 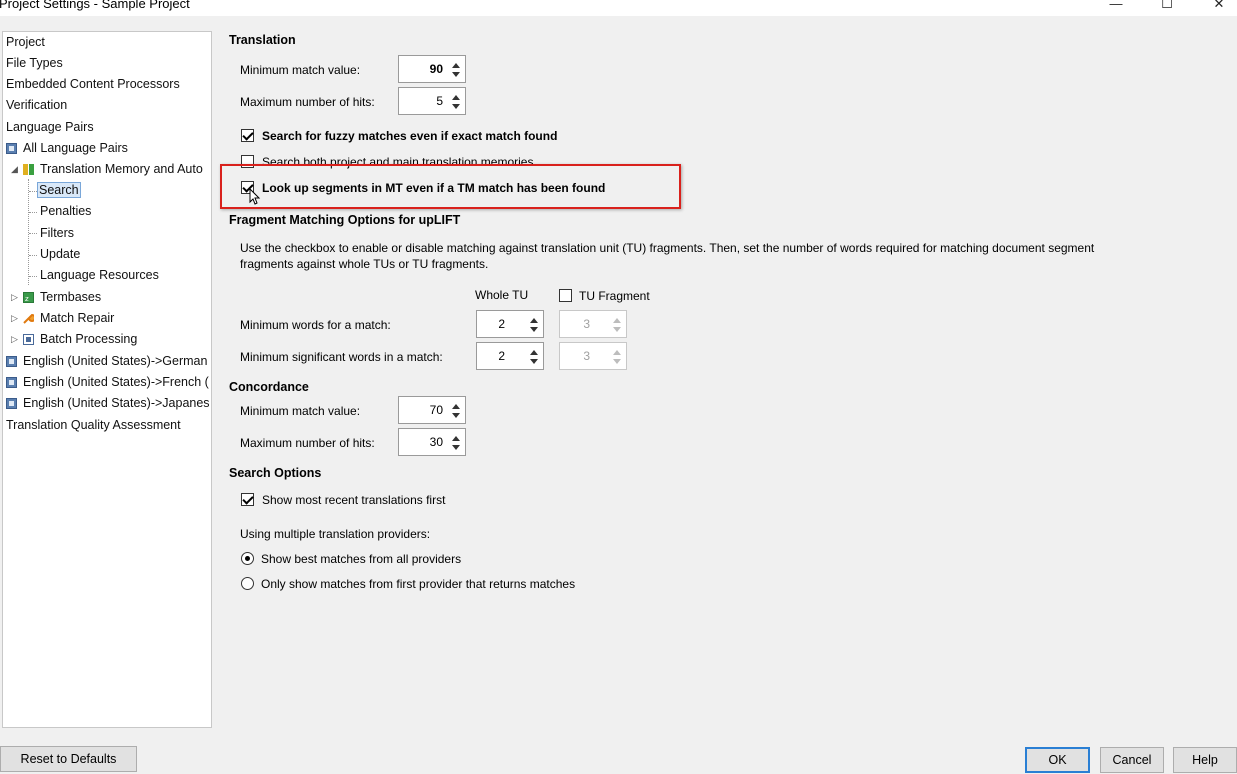 I want to click on providers-label: Using multiple translation providers:, so click(x=335, y=534).